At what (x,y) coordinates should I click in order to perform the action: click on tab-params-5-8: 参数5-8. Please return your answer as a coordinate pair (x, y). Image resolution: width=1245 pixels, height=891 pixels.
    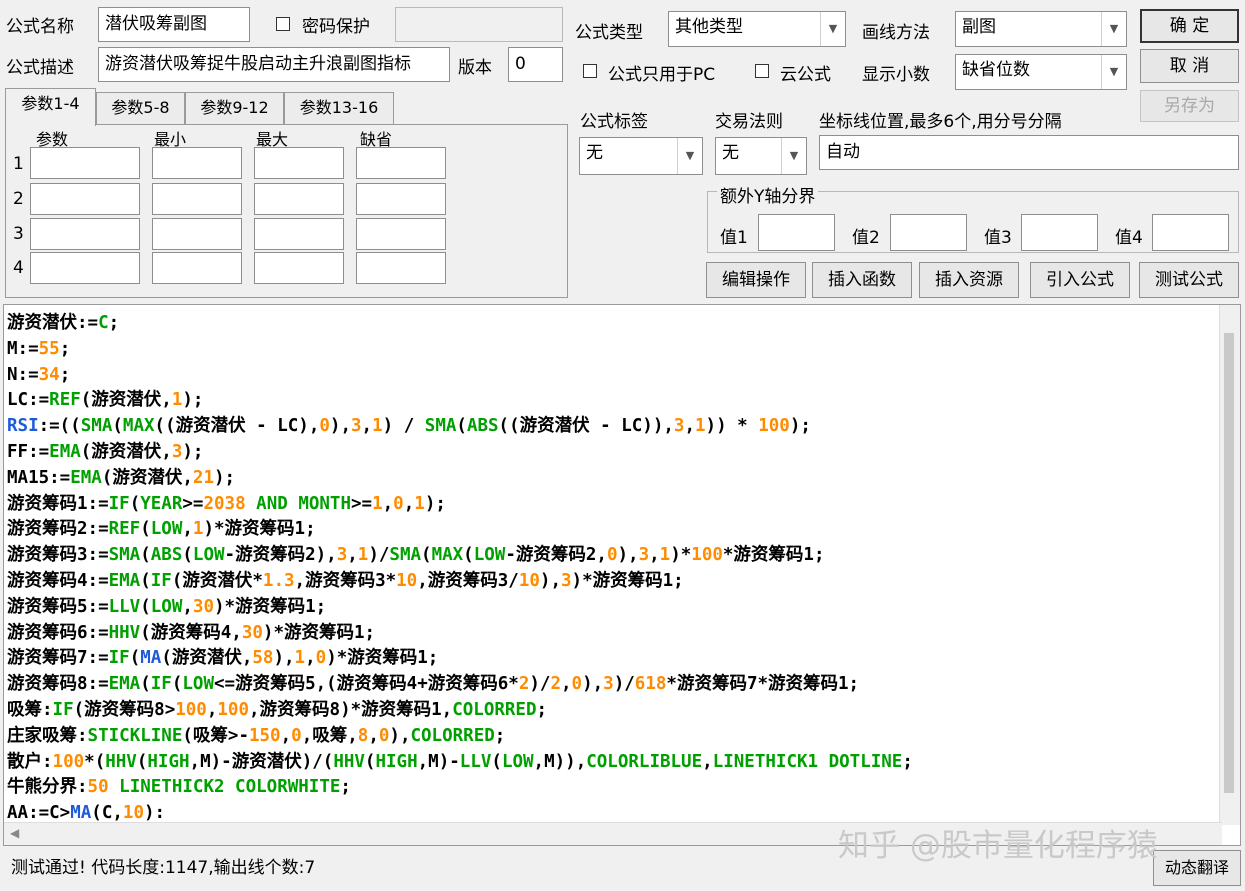
    Looking at the image, I should click on (140, 108).